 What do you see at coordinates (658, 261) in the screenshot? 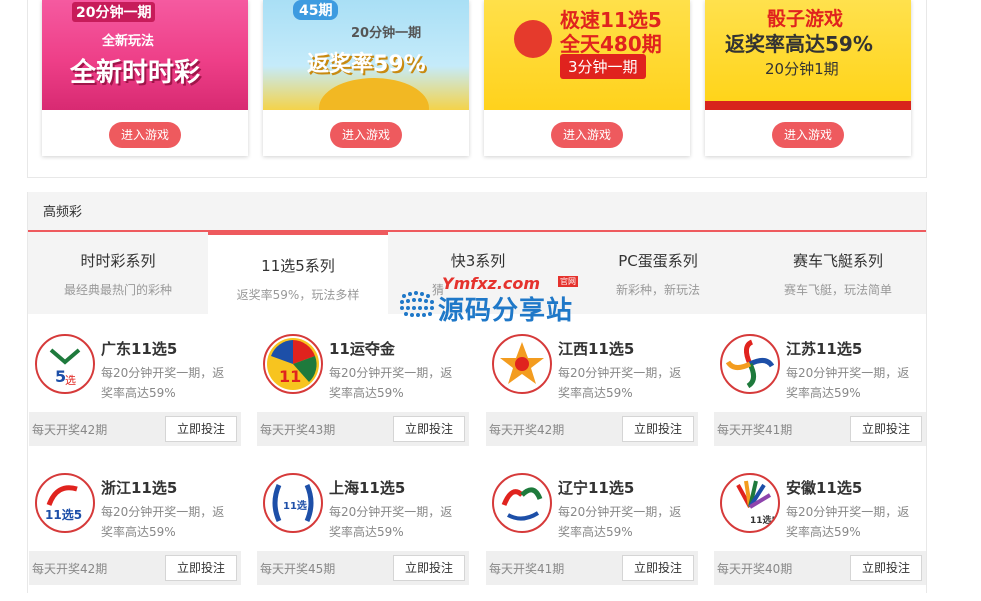
I see `tab-title: PC蛋蛋系列` at bounding box center [658, 261].